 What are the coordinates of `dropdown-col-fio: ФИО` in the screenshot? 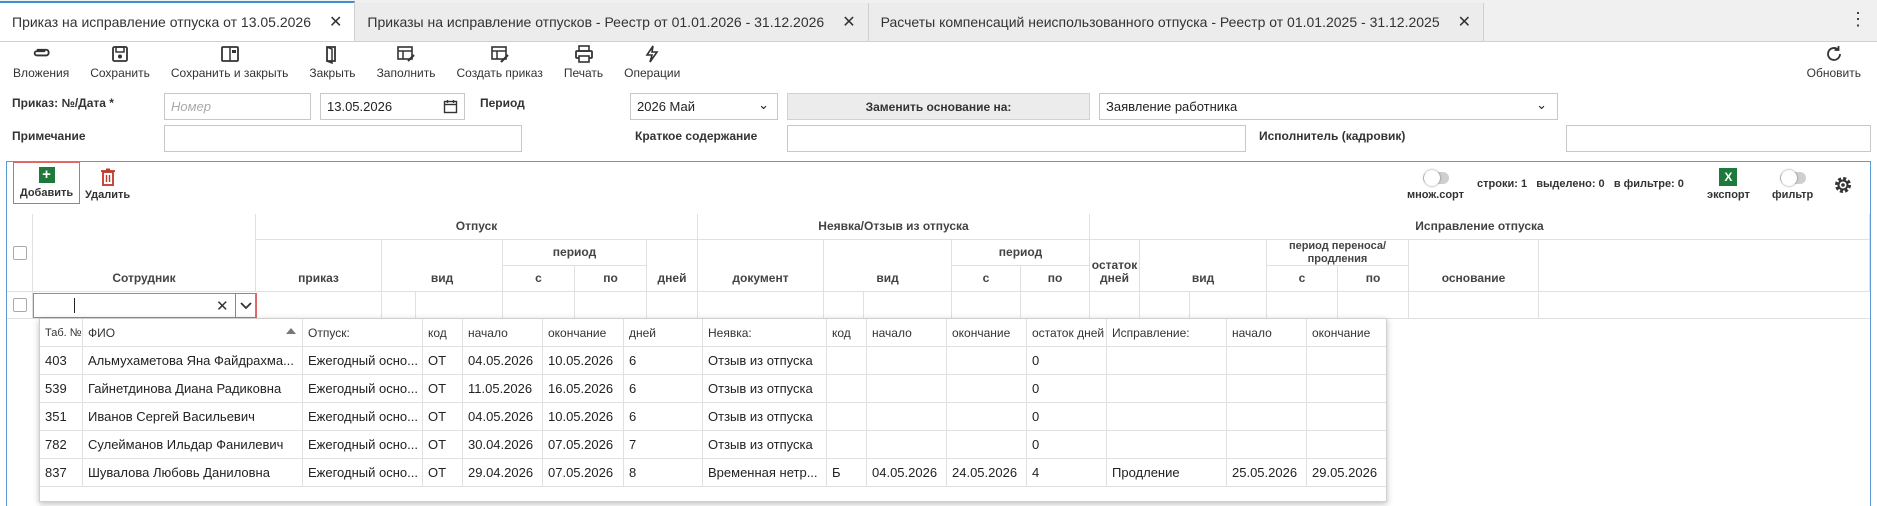 It's located at (193, 332).